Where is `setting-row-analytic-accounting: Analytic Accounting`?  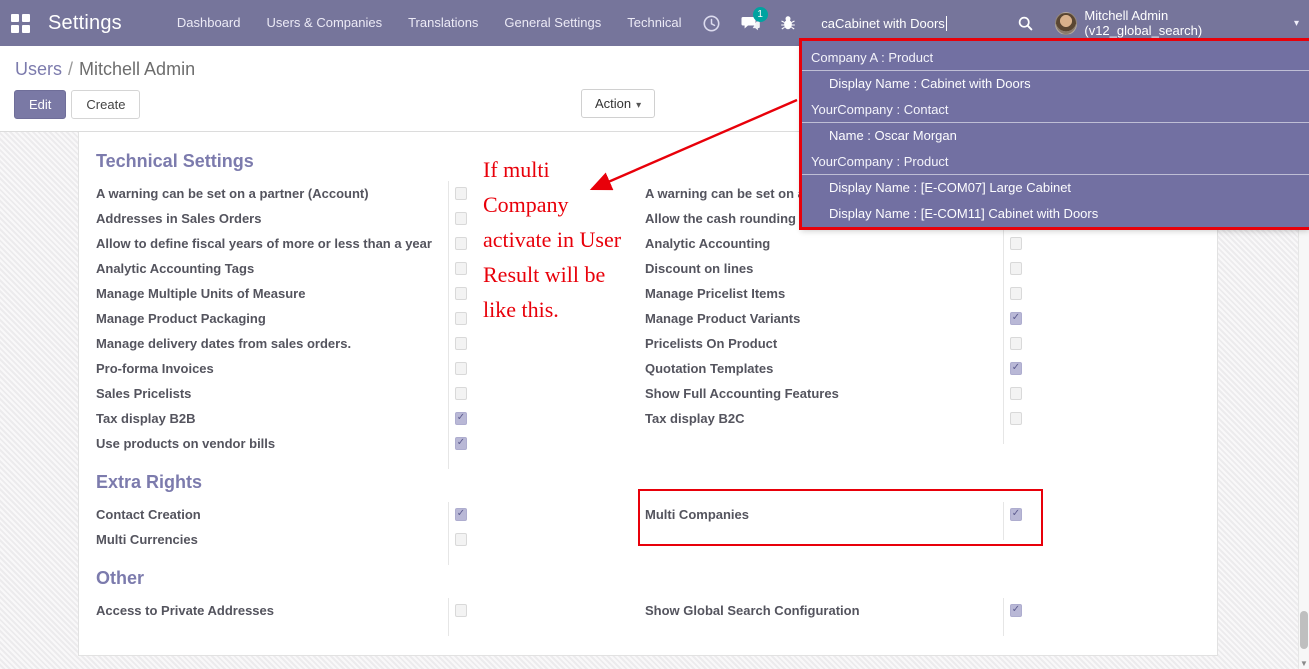 setting-row-analytic-accounting: Analytic Accounting is located at coordinates (833, 243).